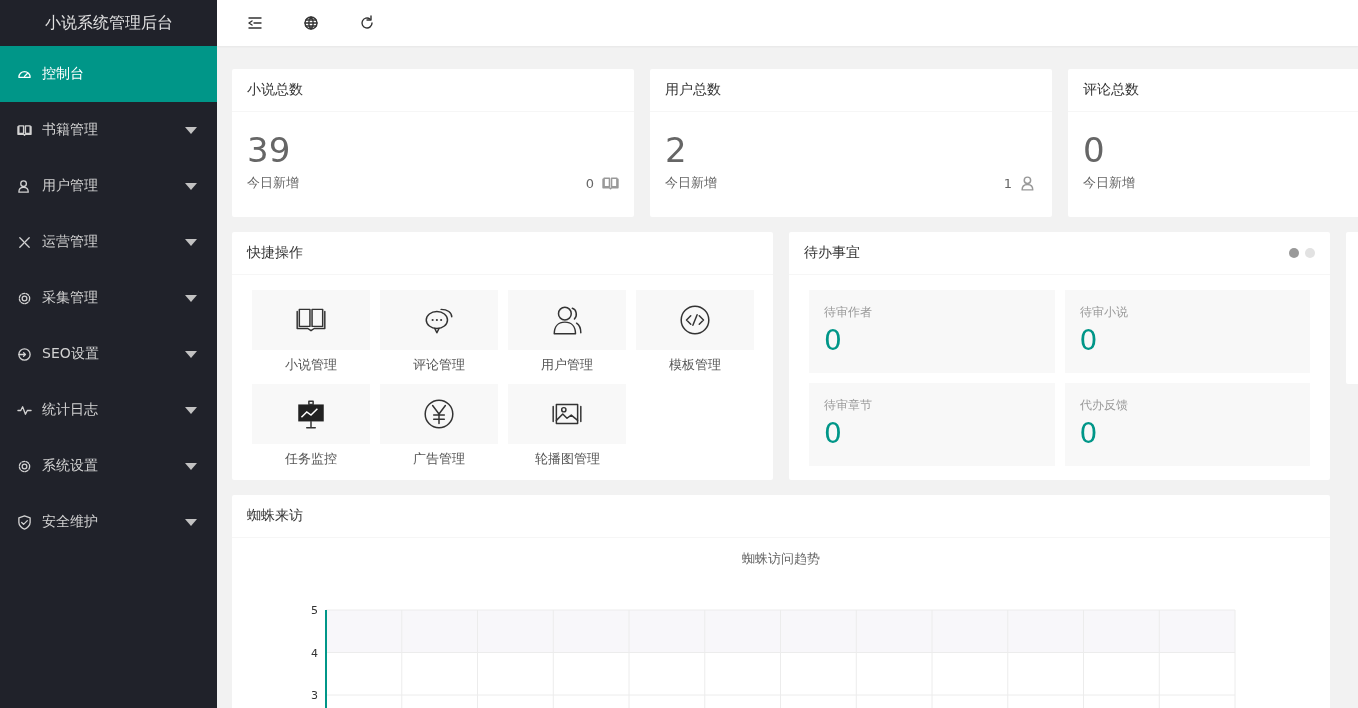 This screenshot has width=1358, height=708. Describe the element at coordinates (24, 354) in the screenshot. I see `target-icon` at that location.